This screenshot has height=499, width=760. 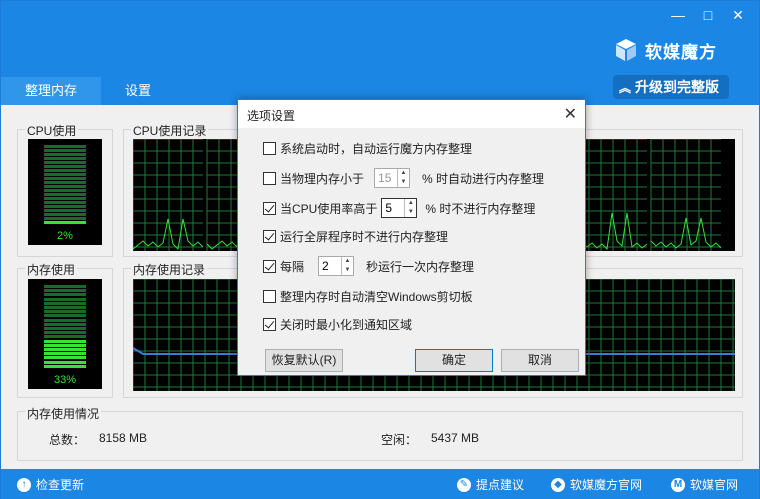 What do you see at coordinates (346, 325) in the screenshot?
I see `minimize-tray-label: 关闭时最小化到通知区域` at bounding box center [346, 325].